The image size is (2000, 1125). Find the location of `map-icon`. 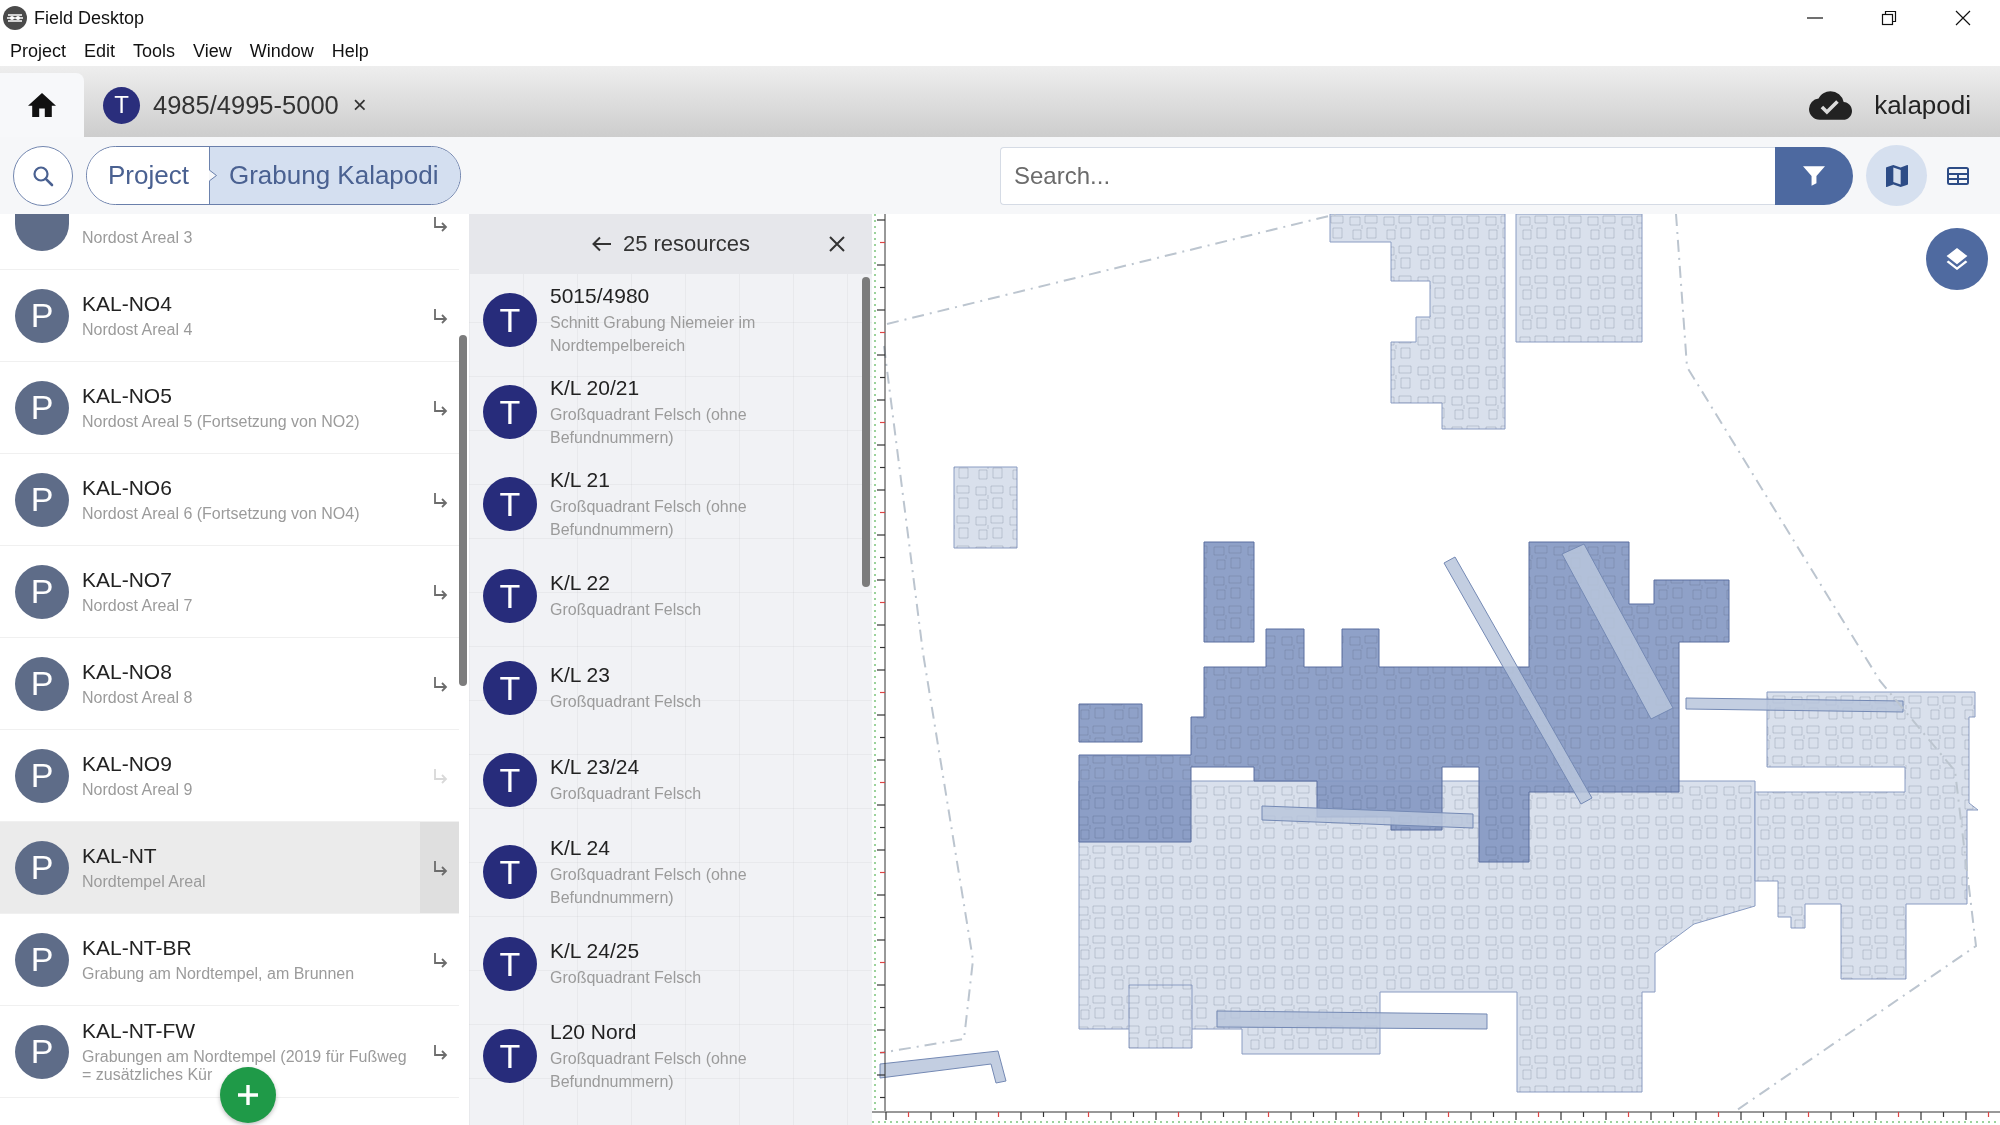

map-icon is located at coordinates (1896, 175).